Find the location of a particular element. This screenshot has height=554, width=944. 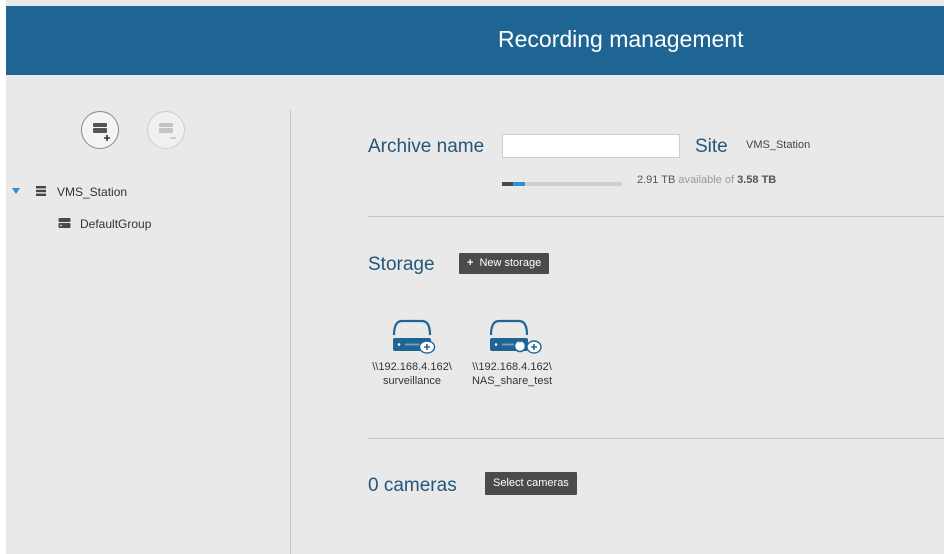

site-label: Site is located at coordinates (711, 146).